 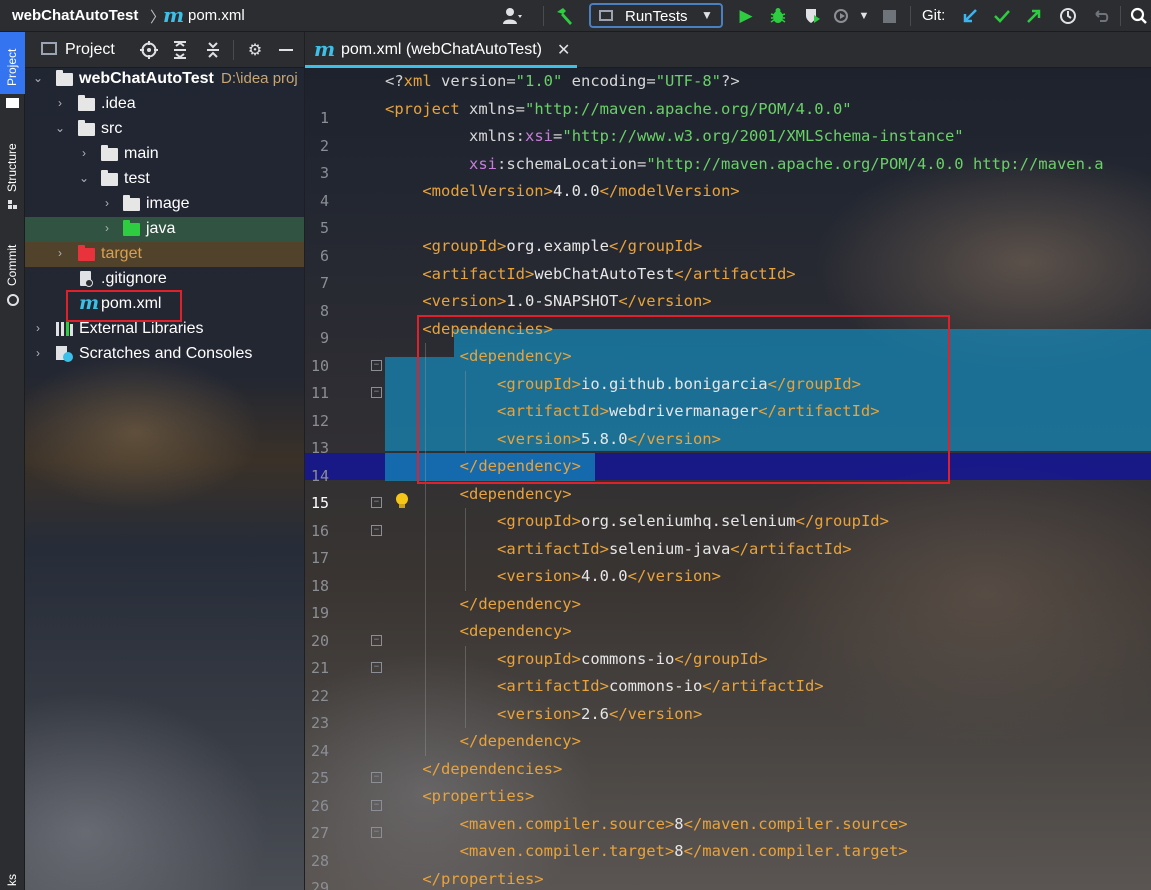 What do you see at coordinates (1002, 16) in the screenshot?
I see `git-commit-icon` at bounding box center [1002, 16].